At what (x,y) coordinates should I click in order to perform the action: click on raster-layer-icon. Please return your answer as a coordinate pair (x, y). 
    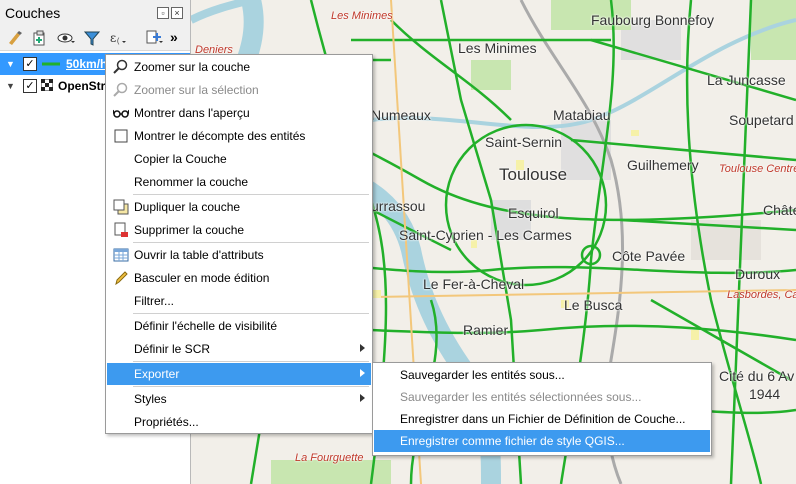
    Looking at the image, I should click on (47, 85).